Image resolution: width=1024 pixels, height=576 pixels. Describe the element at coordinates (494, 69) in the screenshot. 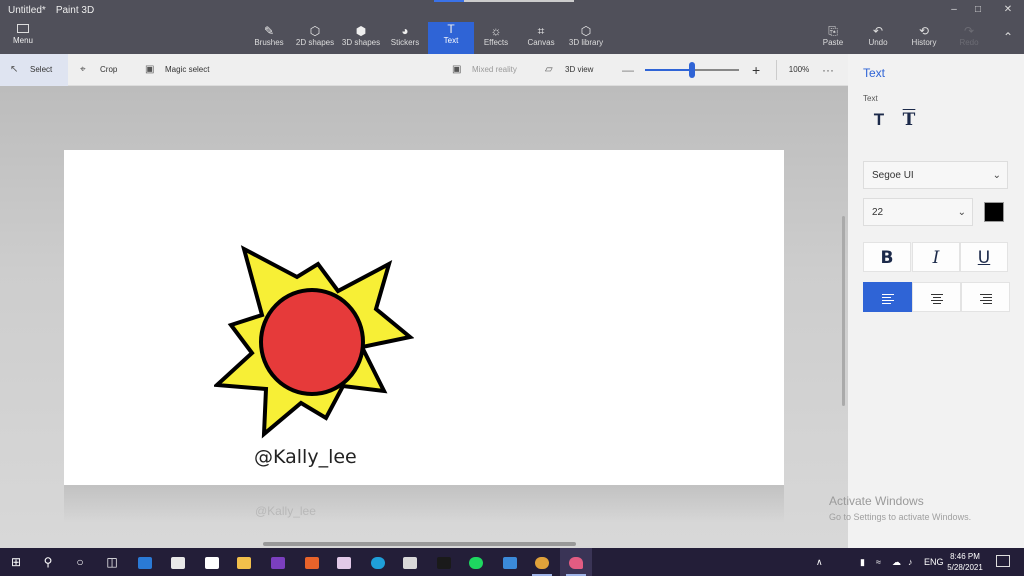

I see `mixed-reality-label: Mixed reality` at that location.